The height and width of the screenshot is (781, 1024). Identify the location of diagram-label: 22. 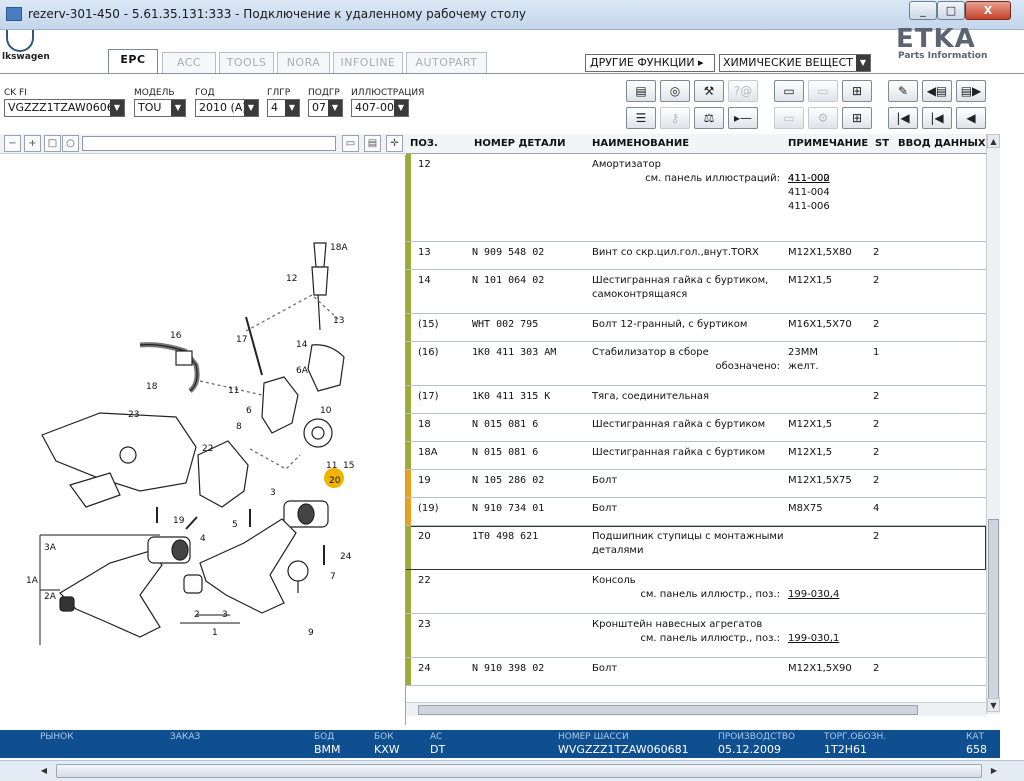
(207, 449).